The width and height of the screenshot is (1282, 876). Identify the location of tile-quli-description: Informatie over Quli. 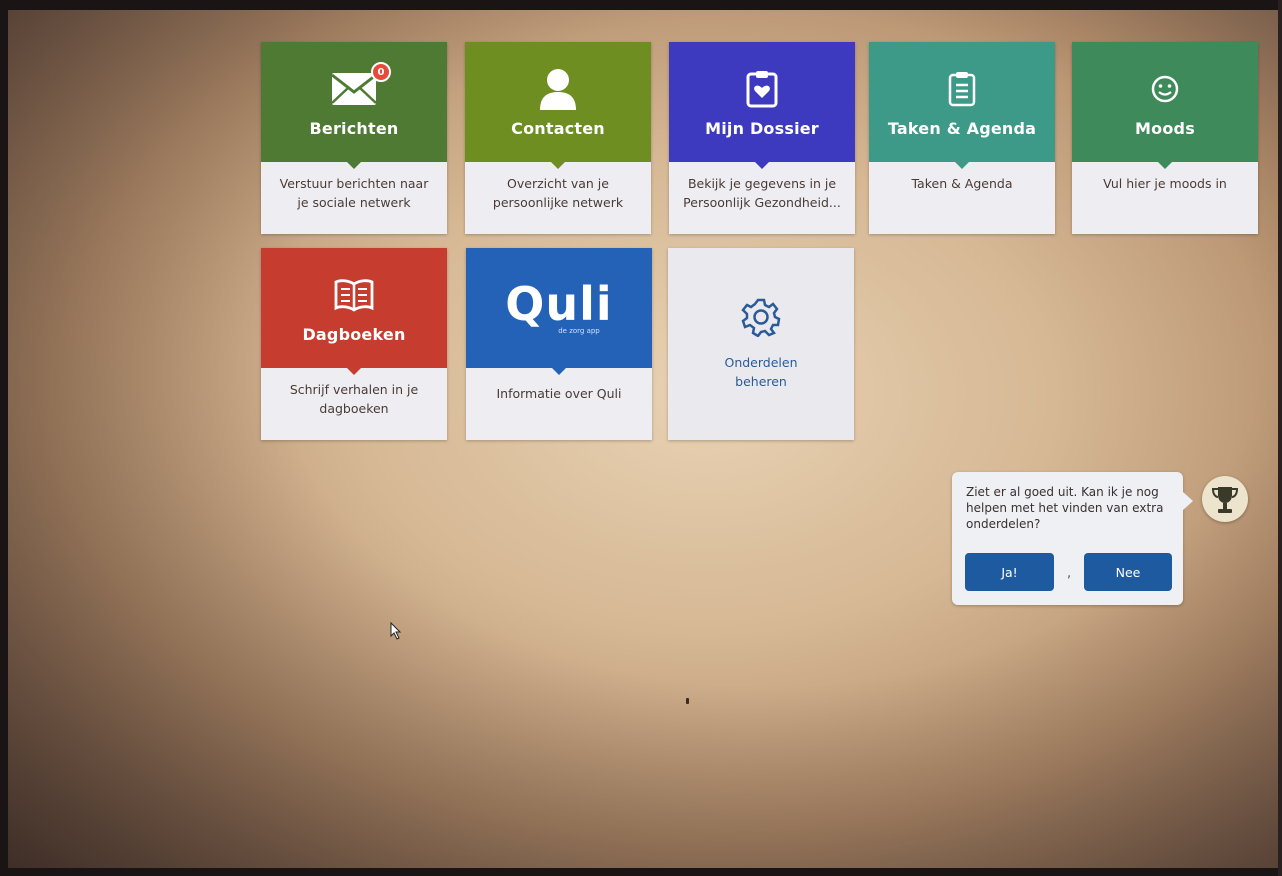
(559, 404).